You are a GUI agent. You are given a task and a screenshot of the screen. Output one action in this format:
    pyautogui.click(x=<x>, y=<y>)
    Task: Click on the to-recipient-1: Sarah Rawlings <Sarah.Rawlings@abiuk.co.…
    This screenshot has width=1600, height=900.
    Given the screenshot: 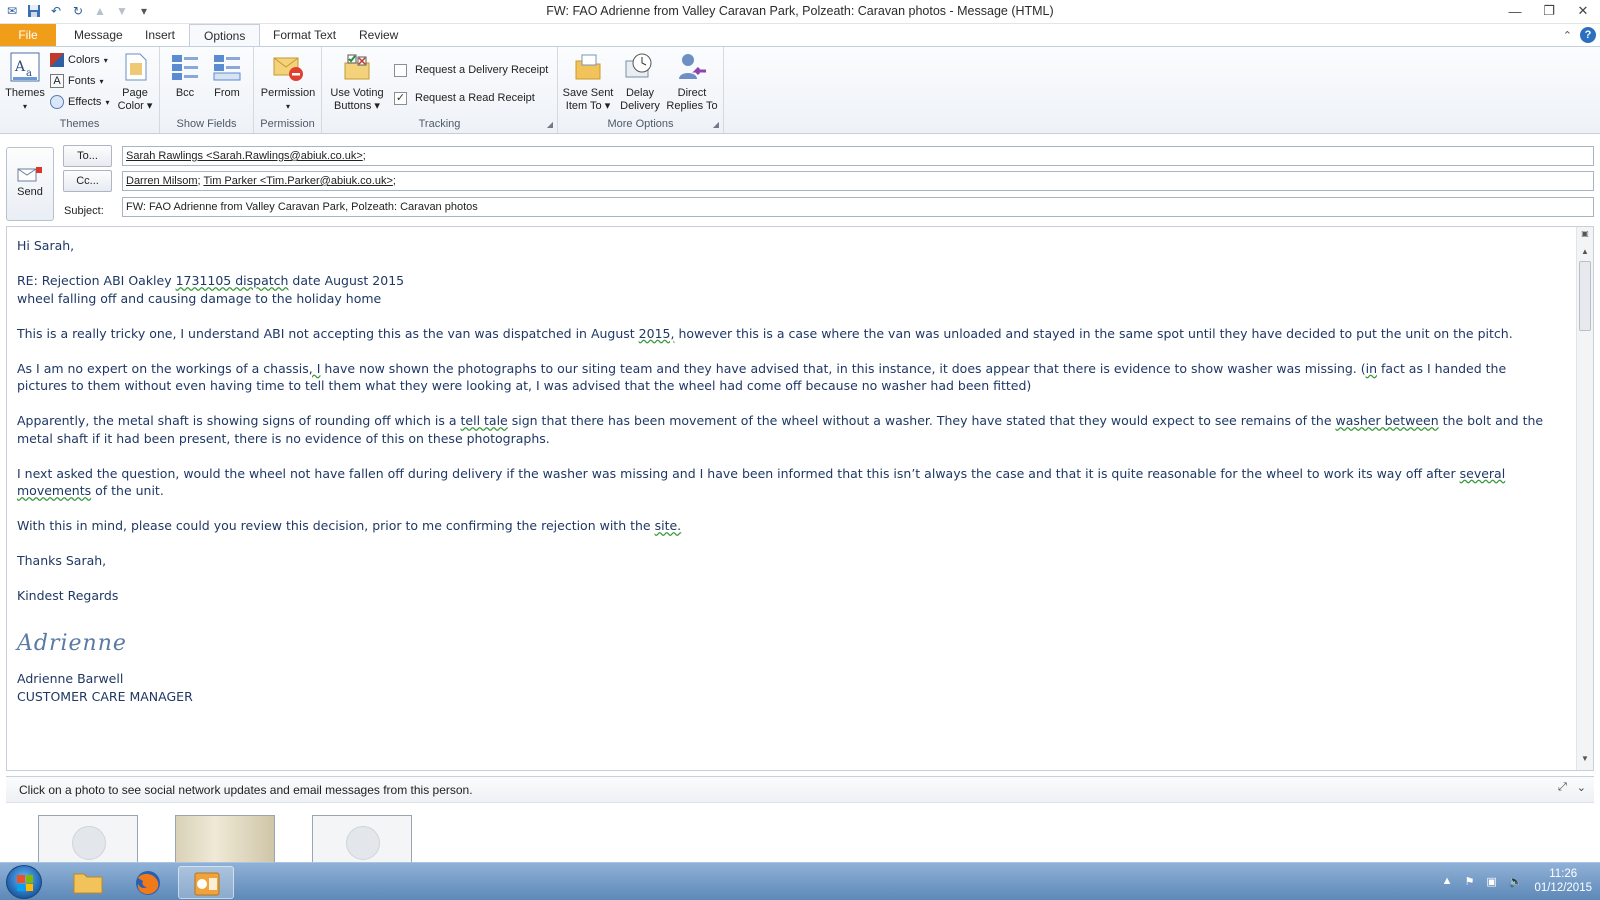 What is the action you would take?
    pyautogui.click(x=244, y=156)
    